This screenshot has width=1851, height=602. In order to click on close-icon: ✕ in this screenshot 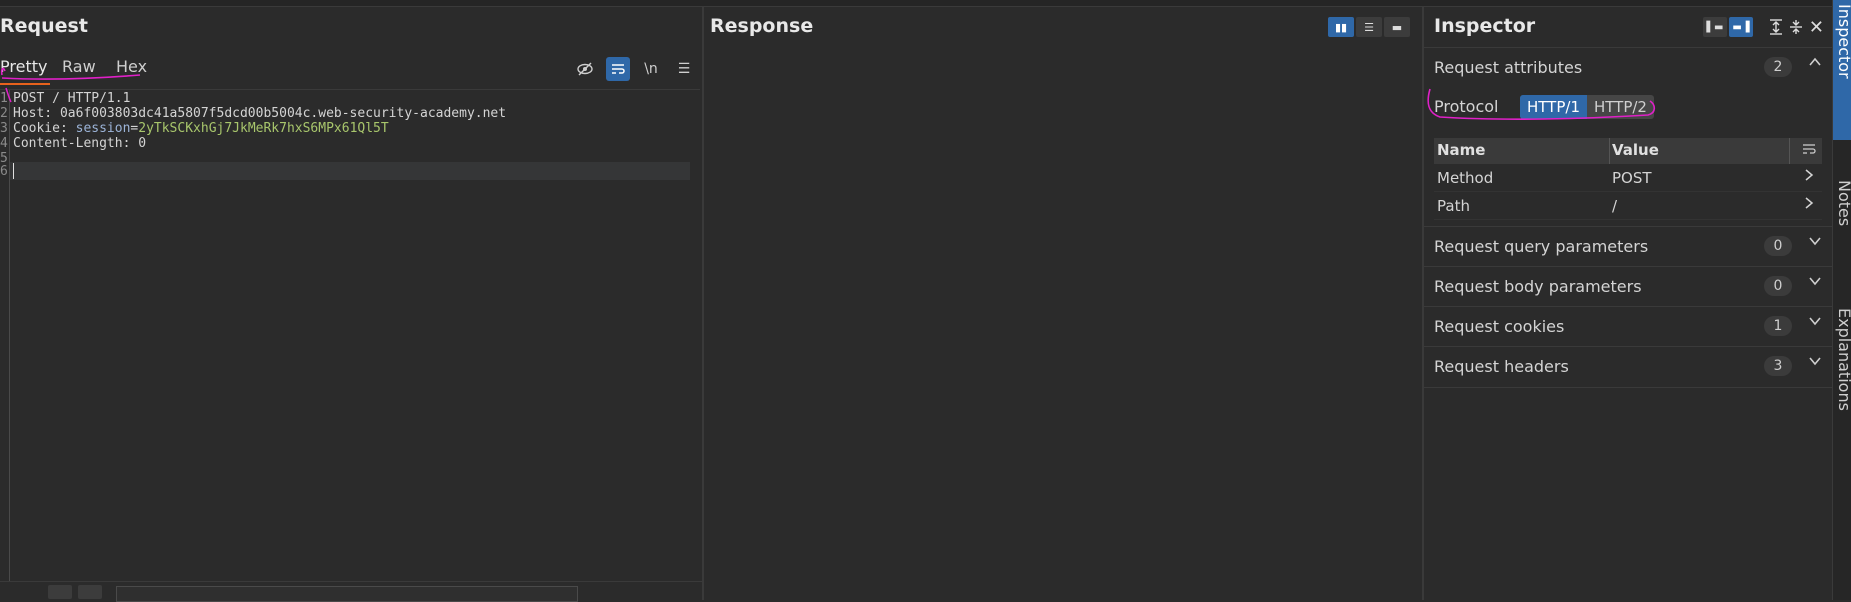, I will do `click(1816, 27)`.